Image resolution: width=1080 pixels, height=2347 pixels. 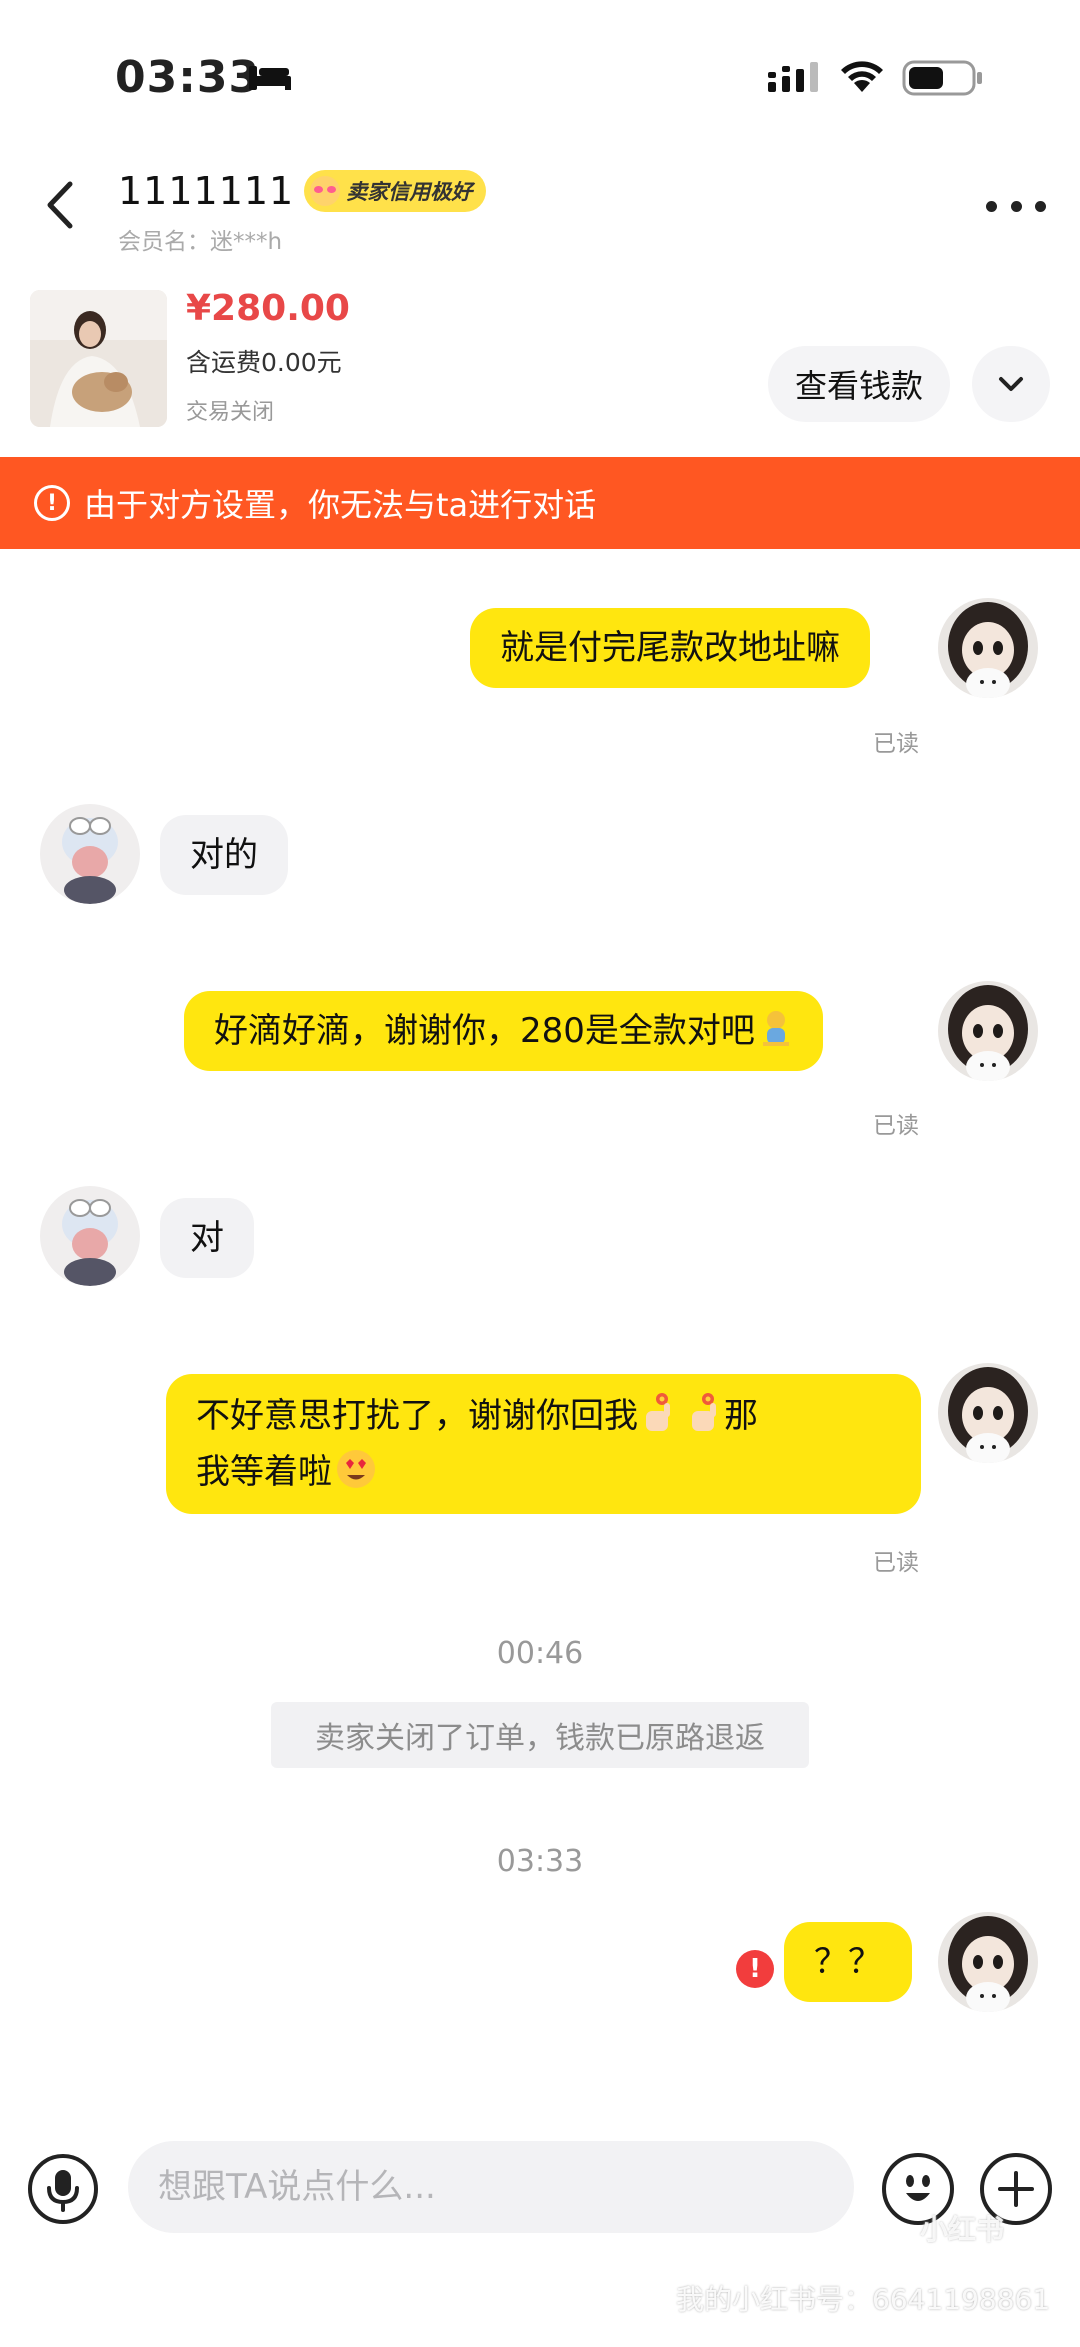 I want to click on seller-credit-badge: 卖家信用极好, so click(x=395, y=191).